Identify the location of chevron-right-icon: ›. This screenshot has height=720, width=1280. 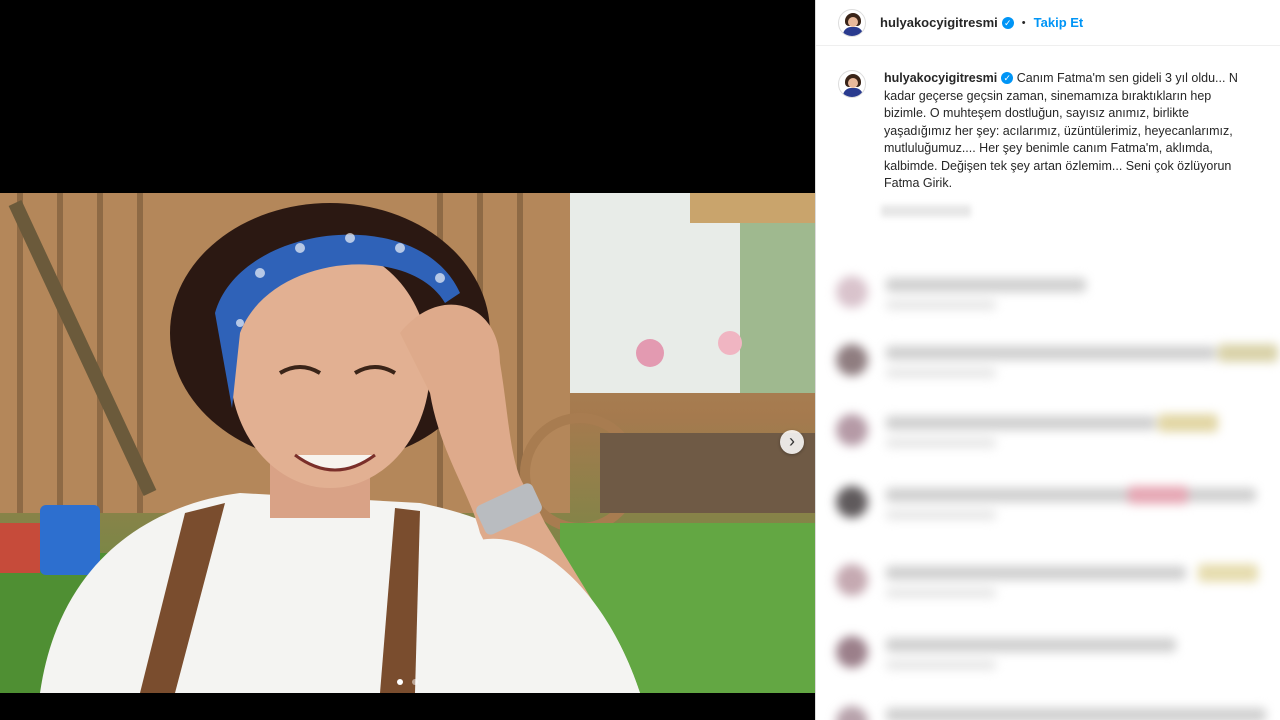
(792, 441).